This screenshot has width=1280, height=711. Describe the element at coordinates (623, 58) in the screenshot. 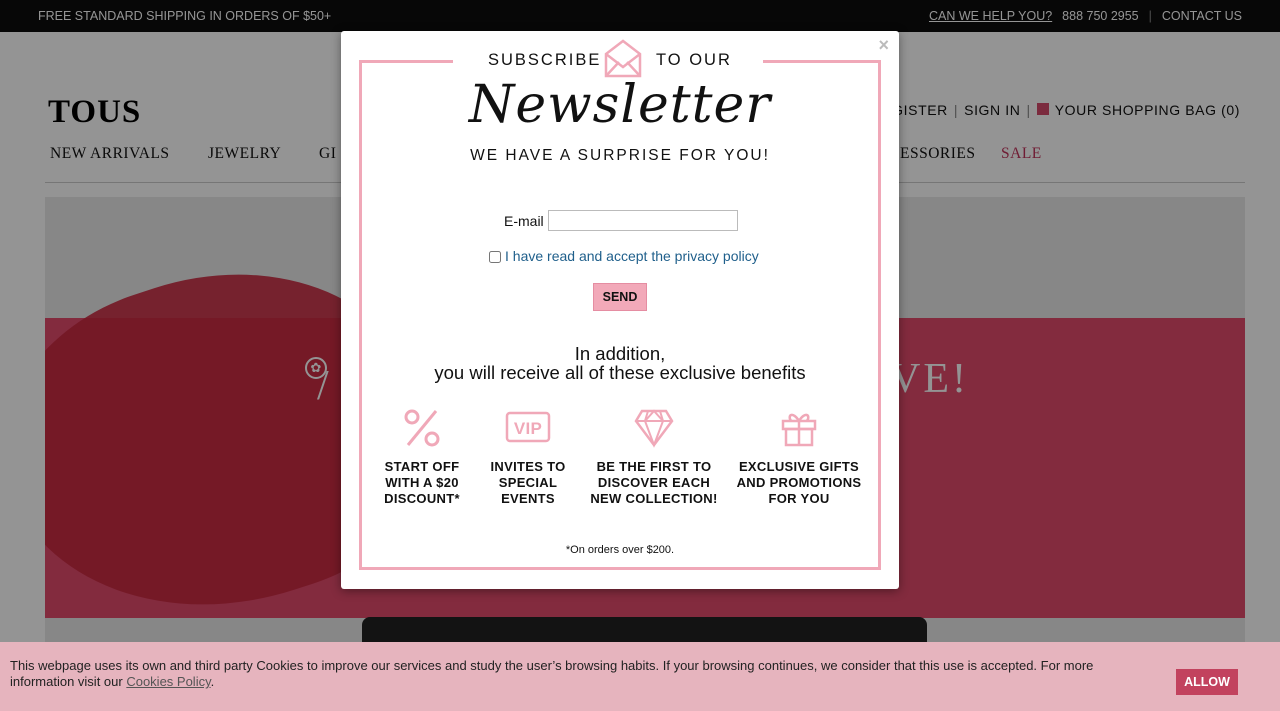

I see `envelope-icon` at that location.